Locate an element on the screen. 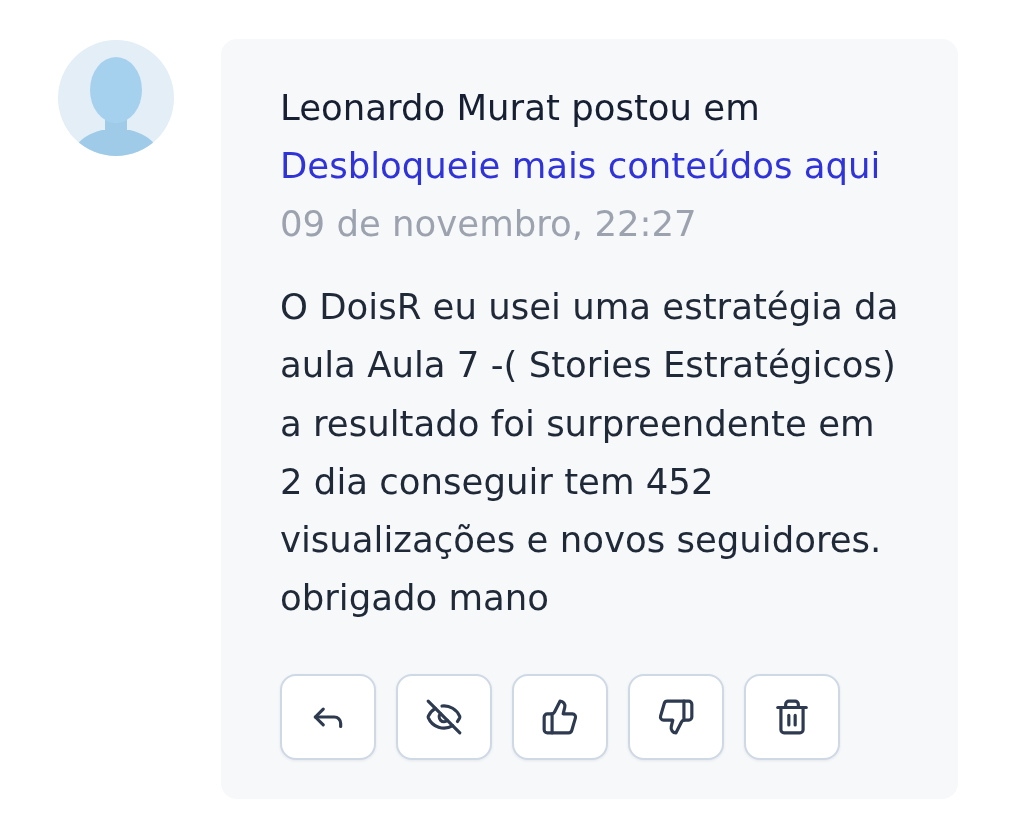  dislike-button is located at coordinates (676, 716).